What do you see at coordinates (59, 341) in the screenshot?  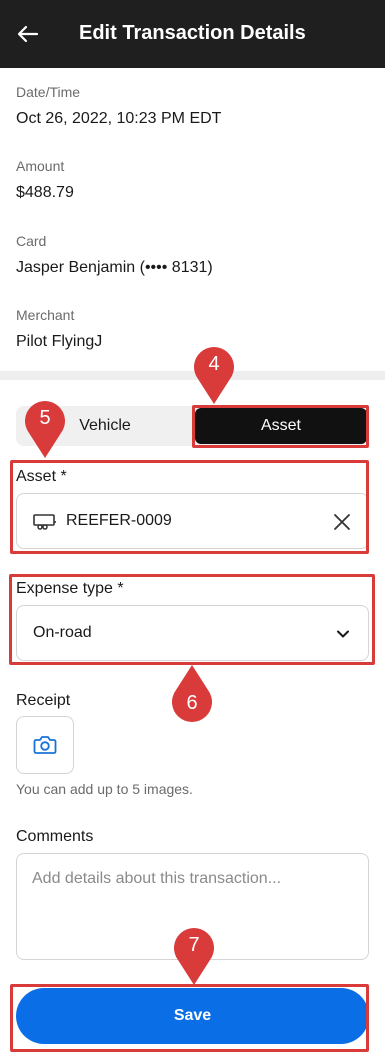 I see `merchant-value: Pilot FlyingJ` at bounding box center [59, 341].